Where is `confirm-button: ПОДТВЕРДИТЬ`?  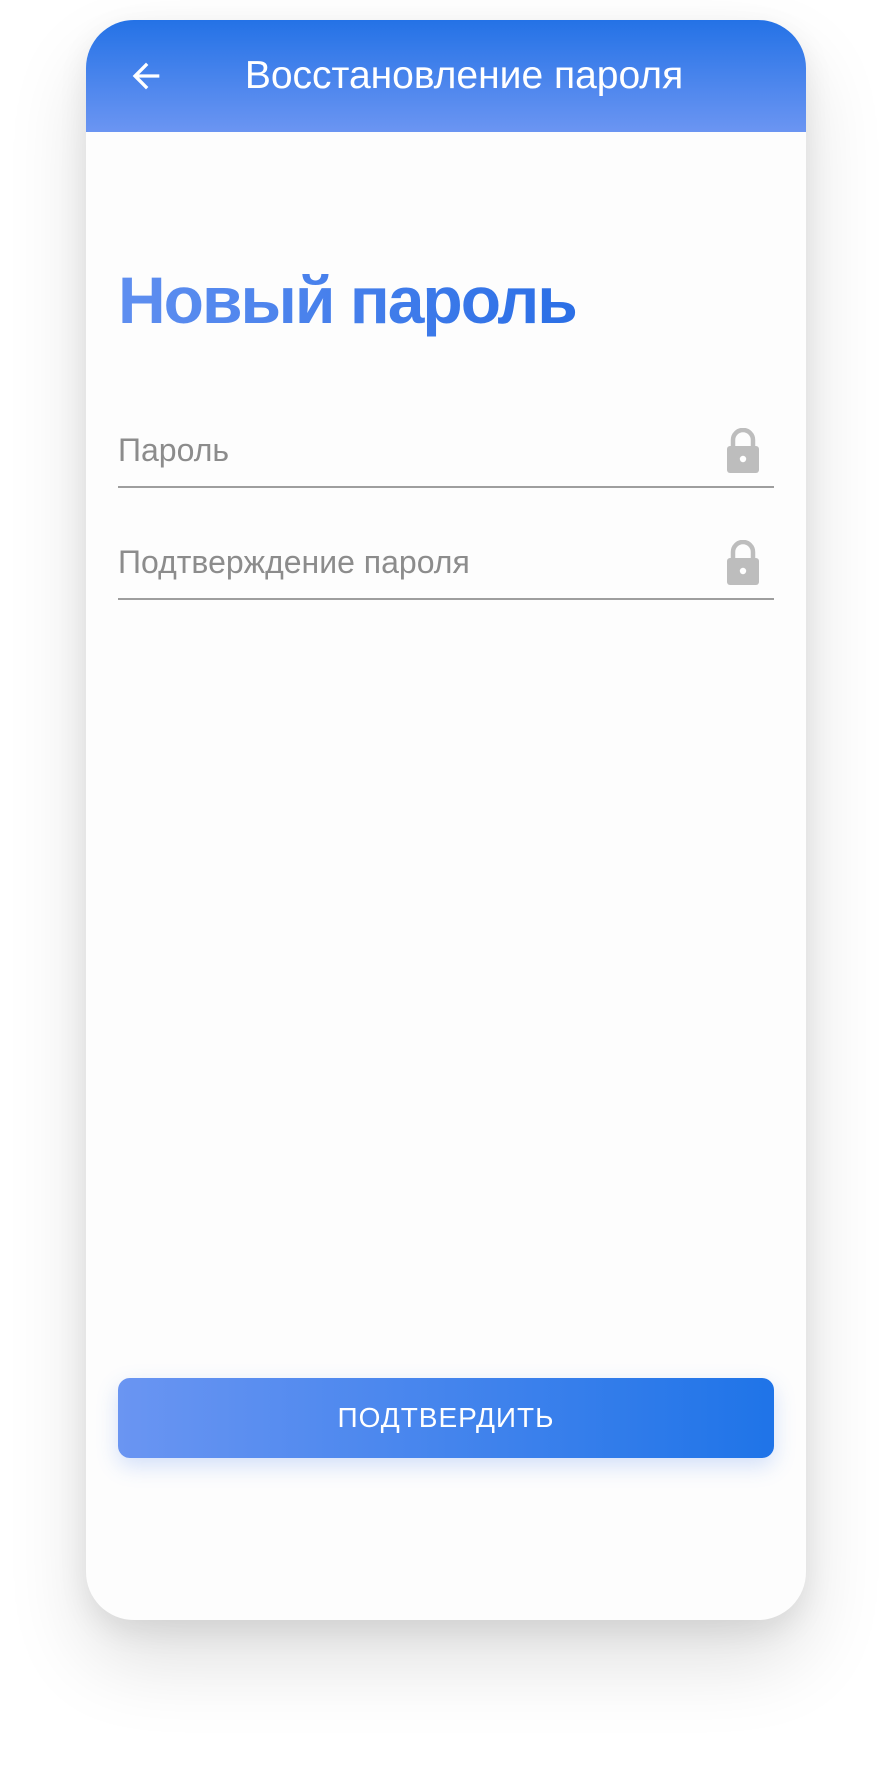
confirm-button: ПОДТВЕРДИТЬ is located at coordinates (446, 1418).